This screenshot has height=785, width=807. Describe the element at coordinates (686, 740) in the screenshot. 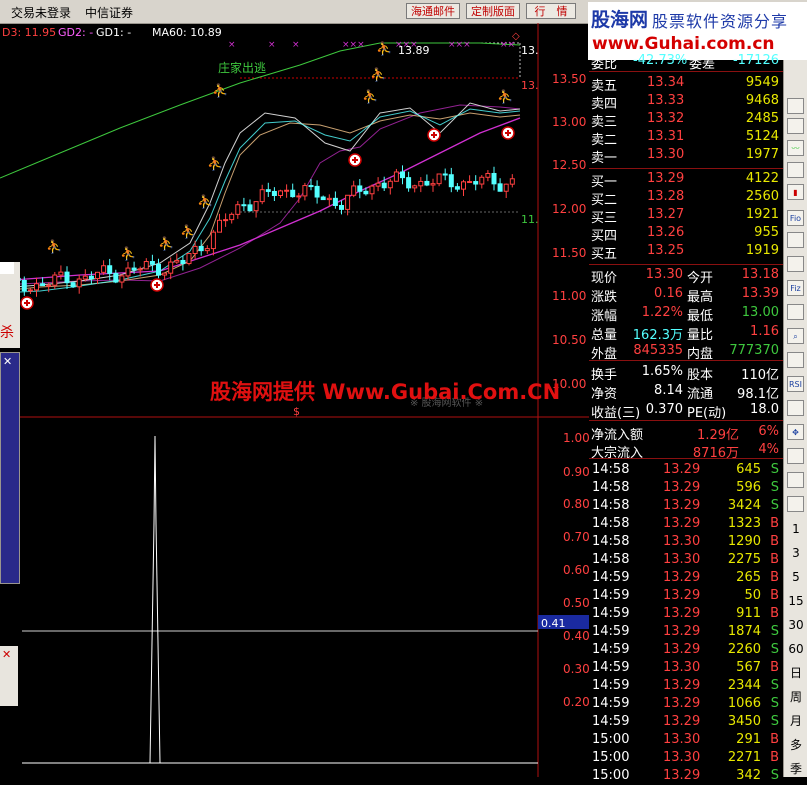

I see `tick-row: 15:00 13.30 291 B` at that location.